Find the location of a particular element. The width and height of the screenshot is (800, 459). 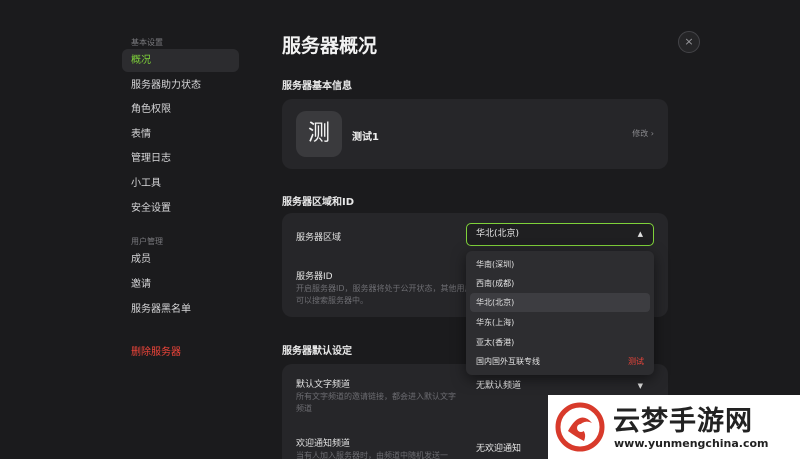

sidebar-item-roles: 角色权限 is located at coordinates (180, 109).